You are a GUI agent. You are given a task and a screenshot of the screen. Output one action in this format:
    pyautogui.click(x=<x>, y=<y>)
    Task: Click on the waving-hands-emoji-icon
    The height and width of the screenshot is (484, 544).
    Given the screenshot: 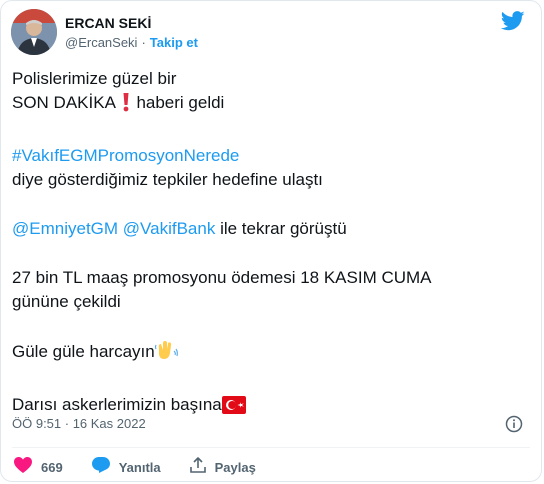 What is the action you would take?
    pyautogui.click(x=166, y=353)
    